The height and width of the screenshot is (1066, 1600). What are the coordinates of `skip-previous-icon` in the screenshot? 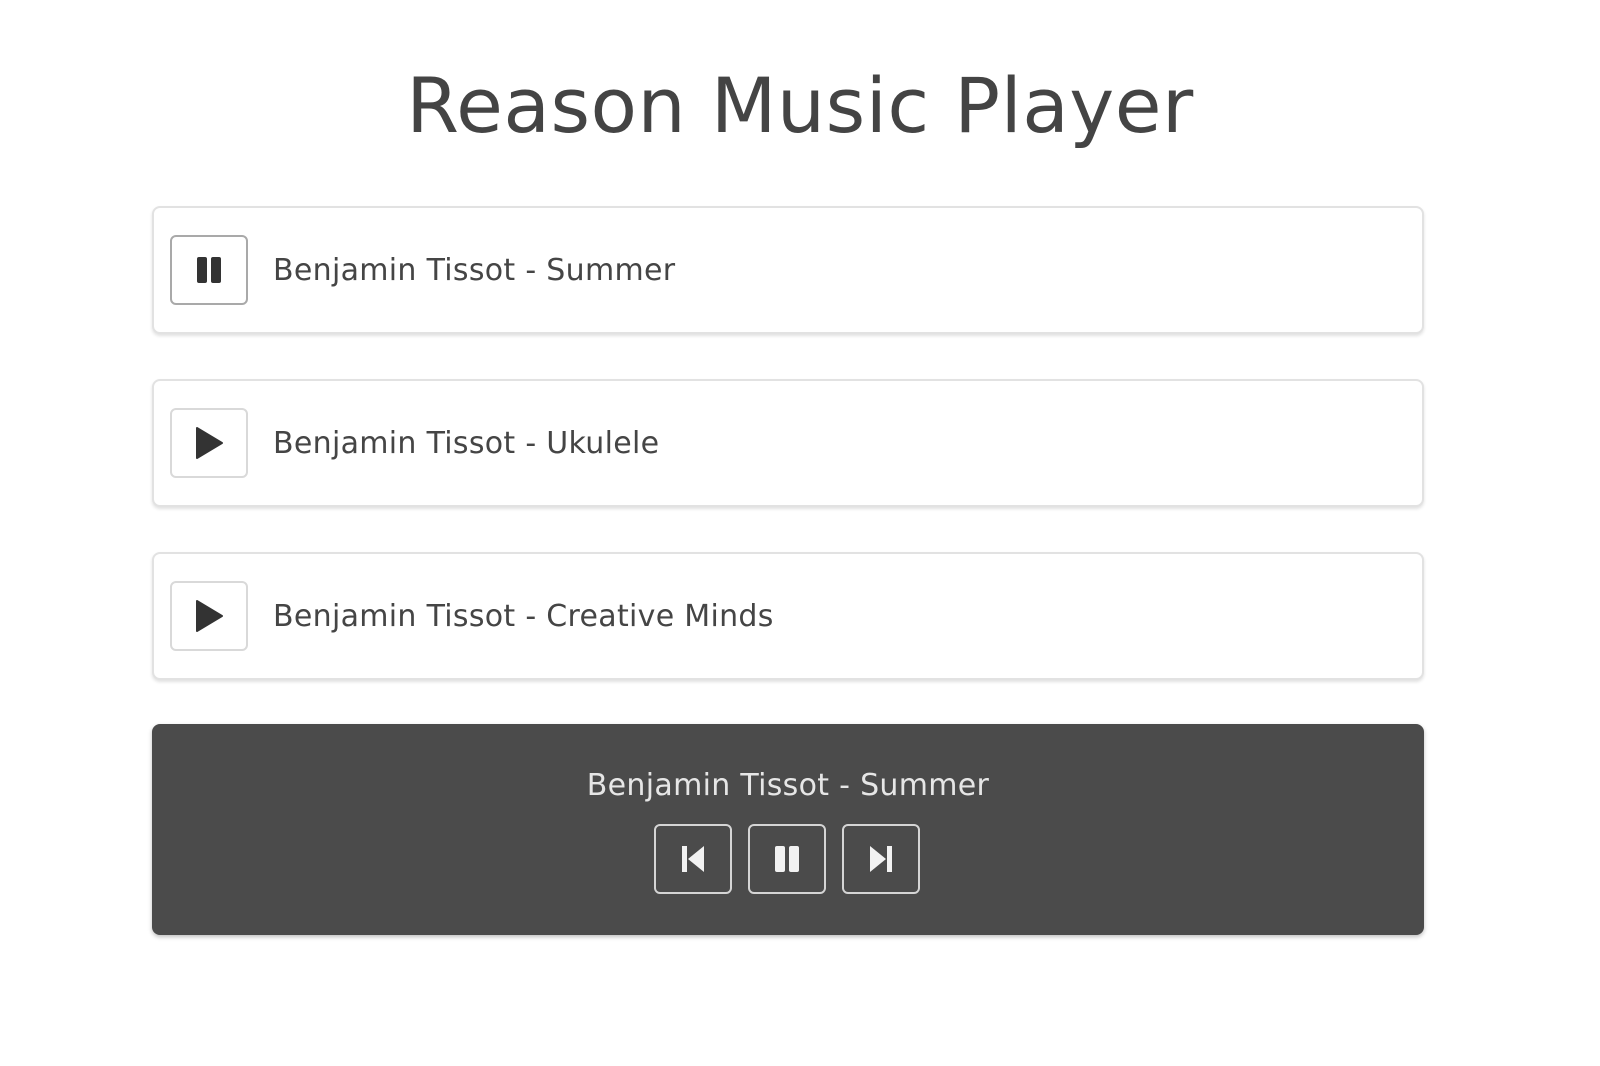 It's located at (693, 859).